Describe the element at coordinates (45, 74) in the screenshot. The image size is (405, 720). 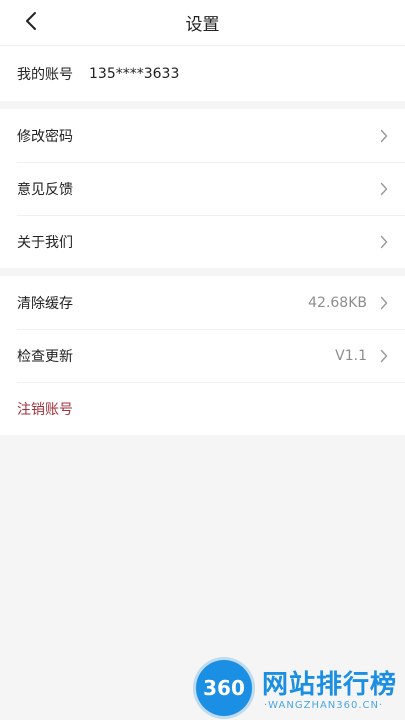
I see `account-label: 我的账号` at that location.